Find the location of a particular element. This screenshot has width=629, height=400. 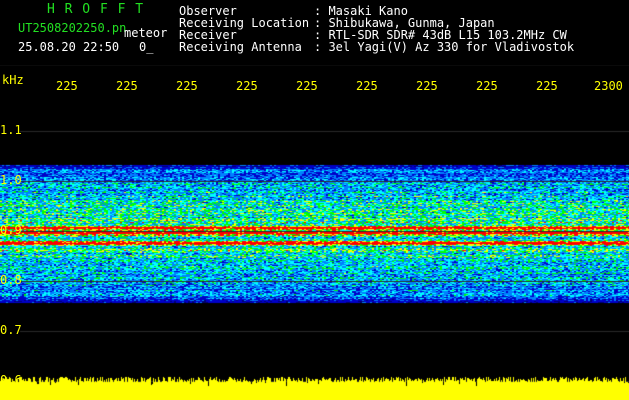

mode-label: meteor is located at coordinates (146, 33).